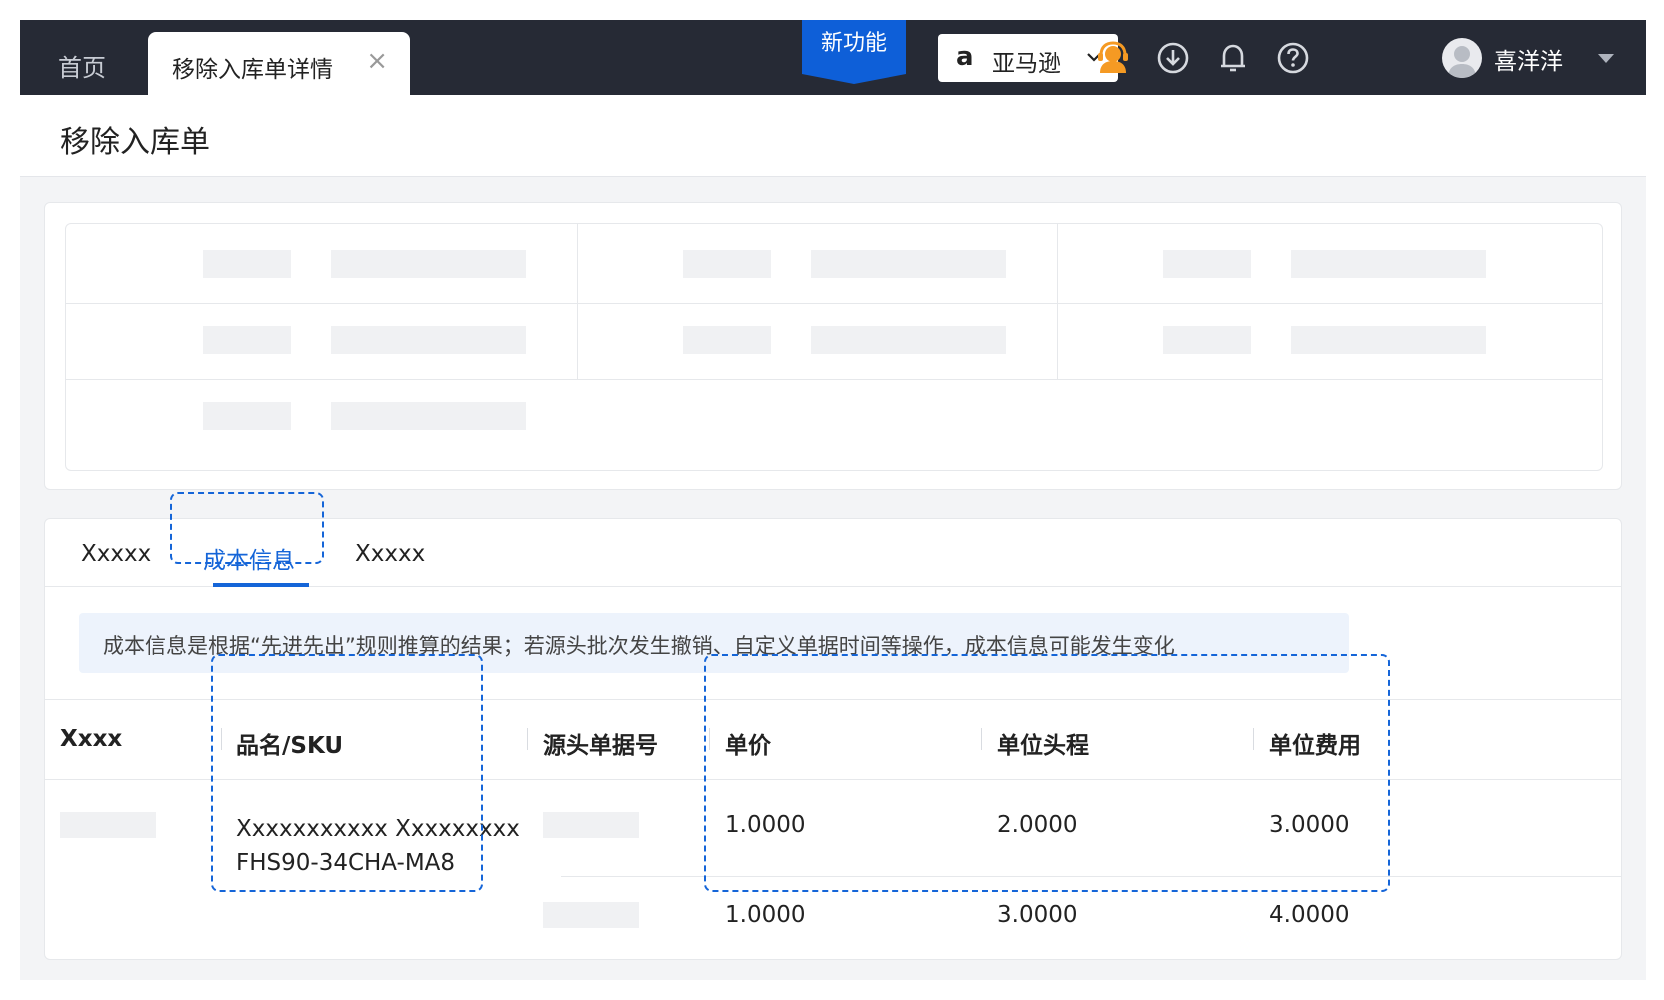  I want to click on tab-first: Xxxxx, so click(116, 554).